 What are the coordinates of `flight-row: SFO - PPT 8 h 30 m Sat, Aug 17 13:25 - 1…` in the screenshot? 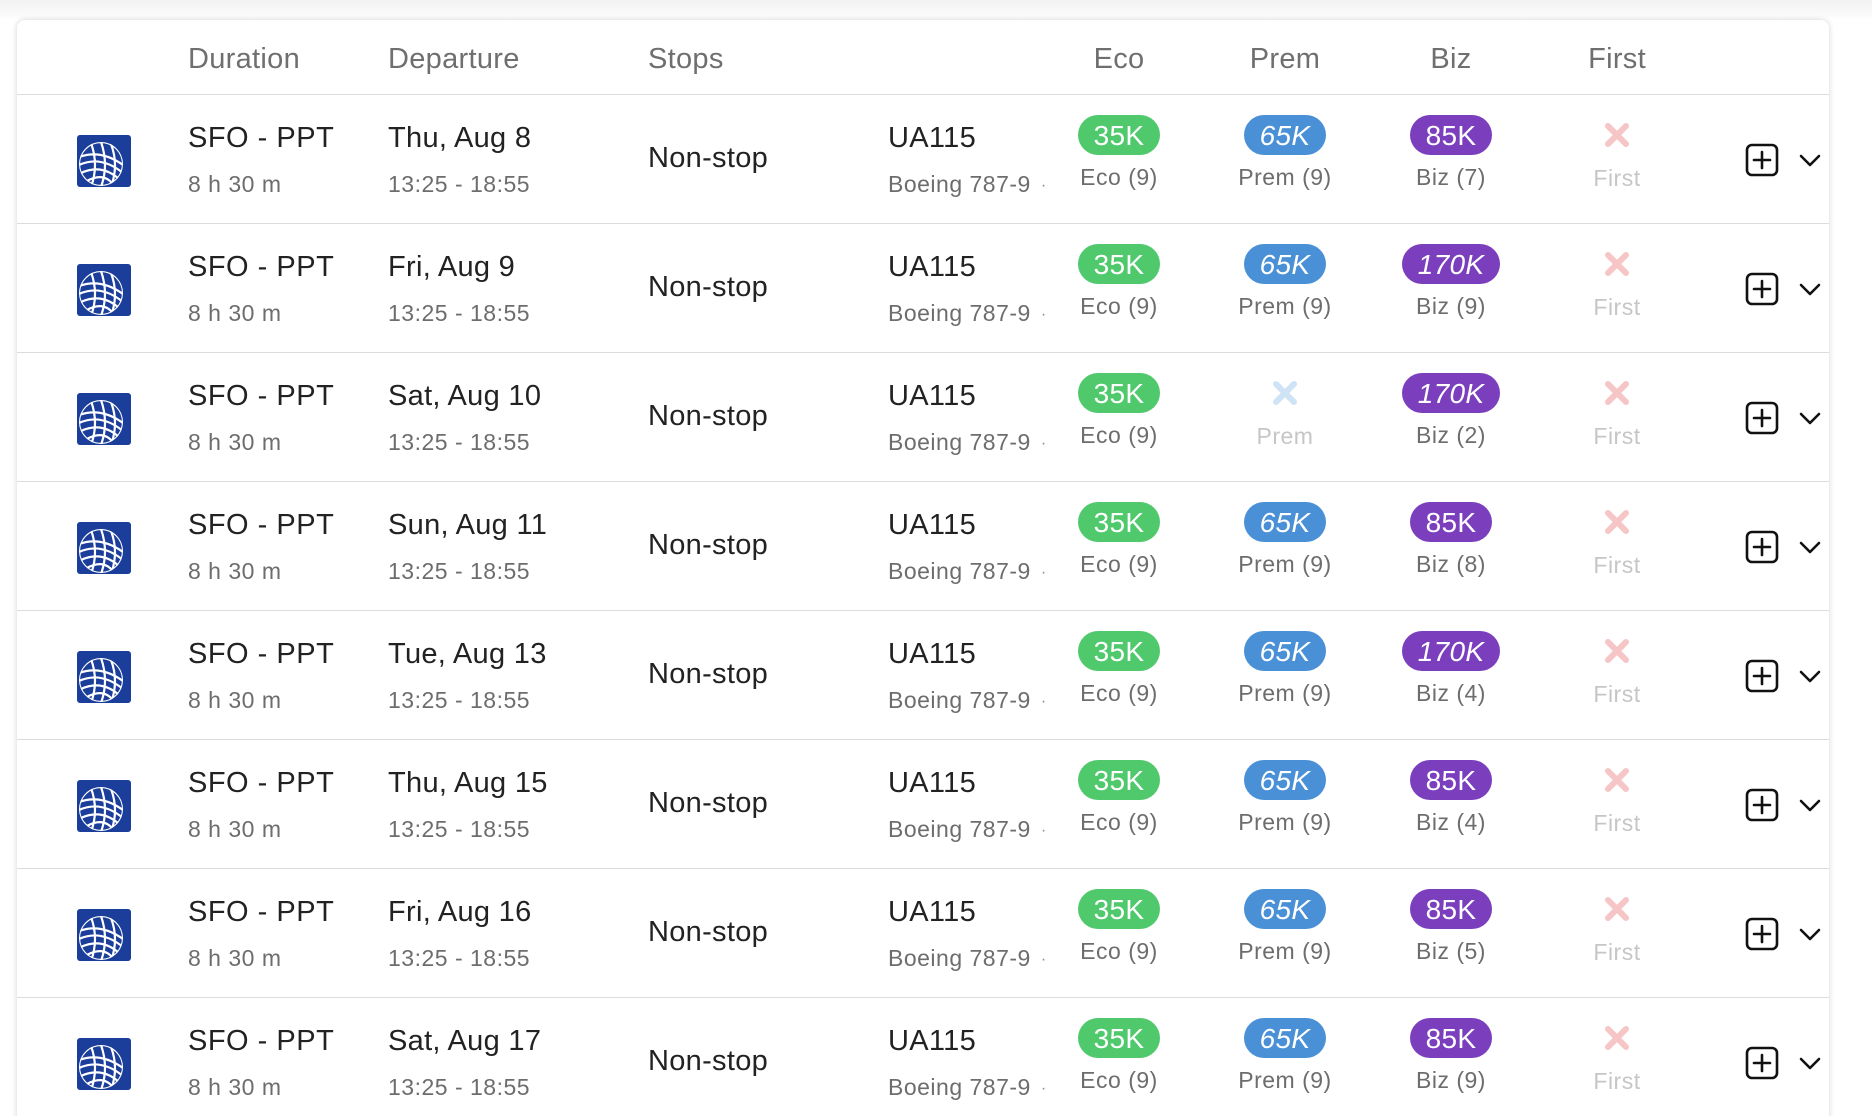 It's located at (923, 1057).